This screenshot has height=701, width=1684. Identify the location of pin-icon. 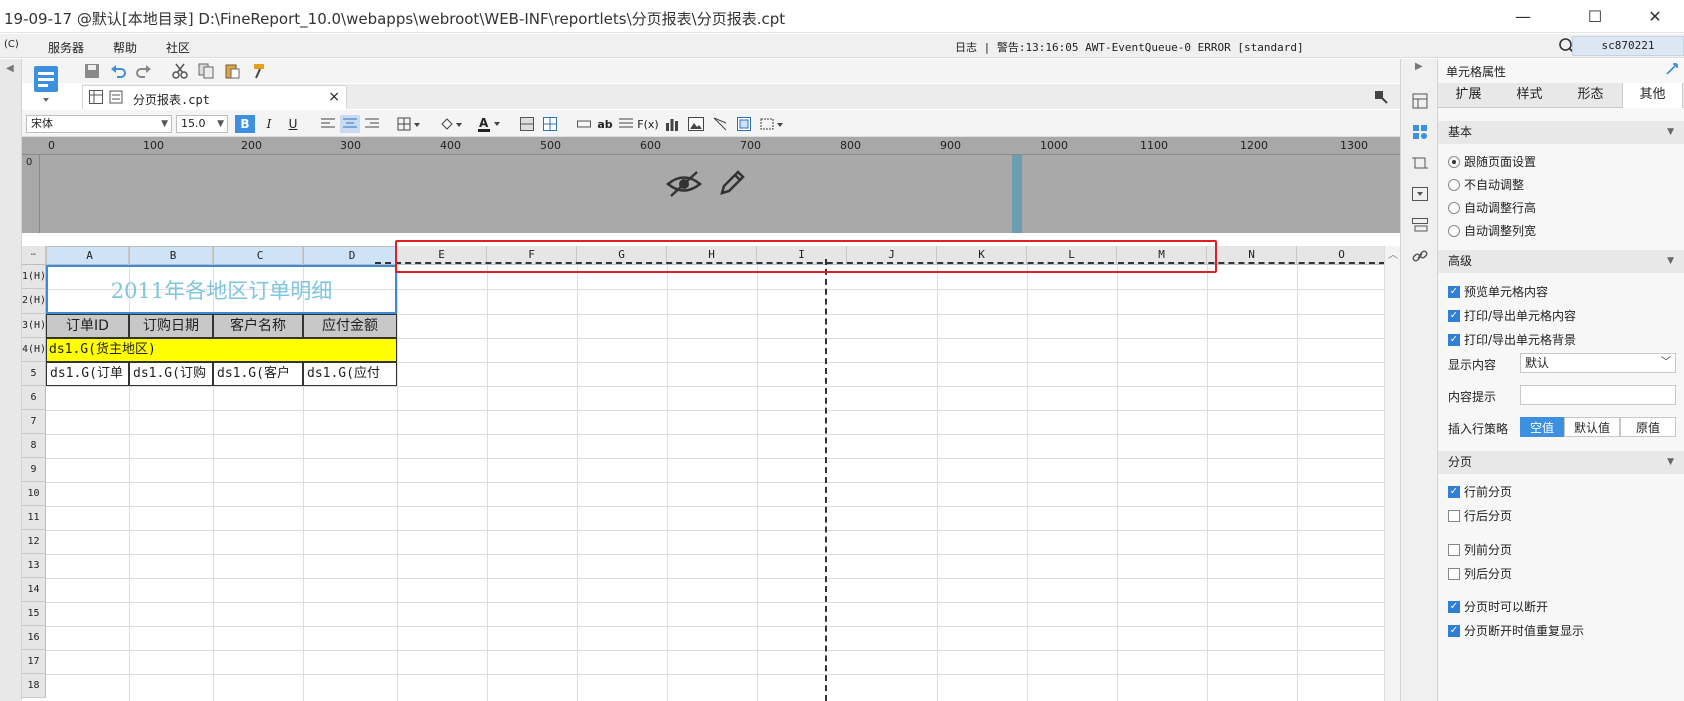
(1672, 70).